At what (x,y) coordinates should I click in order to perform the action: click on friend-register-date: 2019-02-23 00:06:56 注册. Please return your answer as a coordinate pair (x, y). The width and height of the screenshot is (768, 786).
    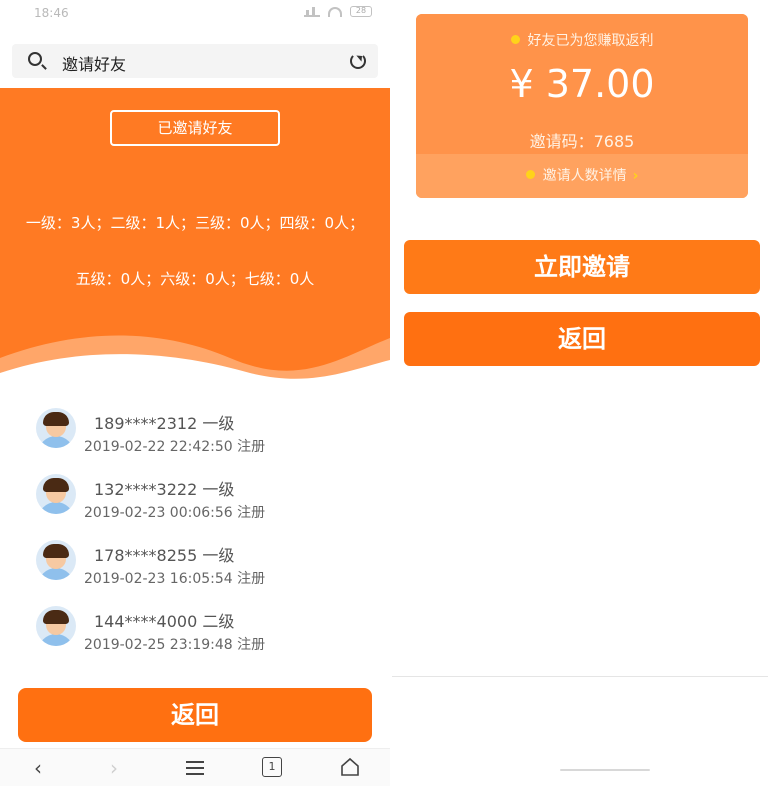
    Looking at the image, I should click on (175, 513).